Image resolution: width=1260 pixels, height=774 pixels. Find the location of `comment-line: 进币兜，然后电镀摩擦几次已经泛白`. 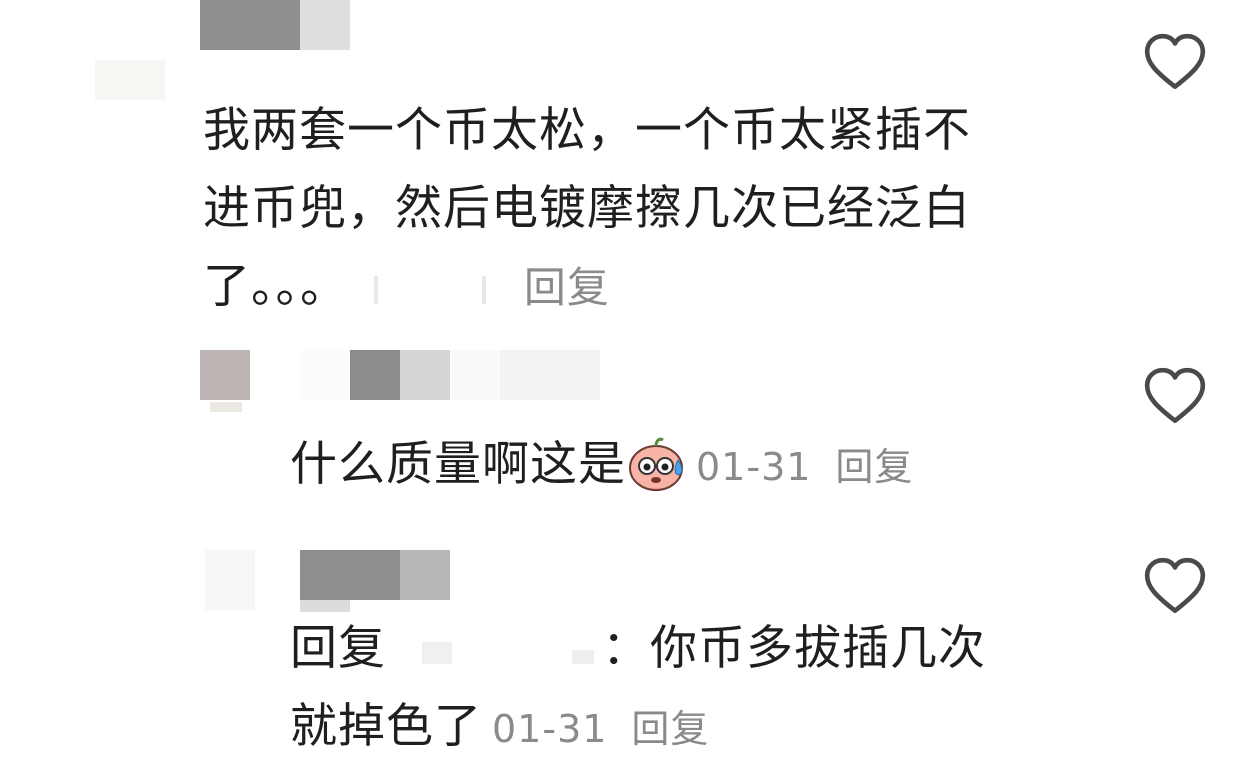

comment-line: 进币兜，然后电镀摩擦几次已经泛白 is located at coordinates (587, 208).